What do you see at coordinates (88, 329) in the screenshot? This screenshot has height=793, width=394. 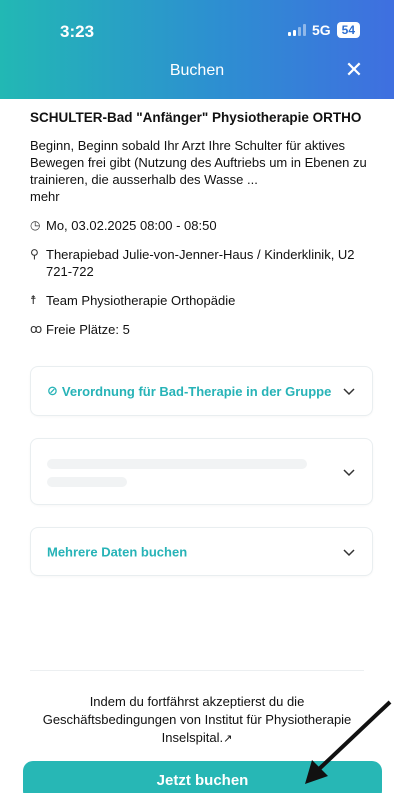 I see `free-spots: Freie Plätze: 5` at bounding box center [88, 329].